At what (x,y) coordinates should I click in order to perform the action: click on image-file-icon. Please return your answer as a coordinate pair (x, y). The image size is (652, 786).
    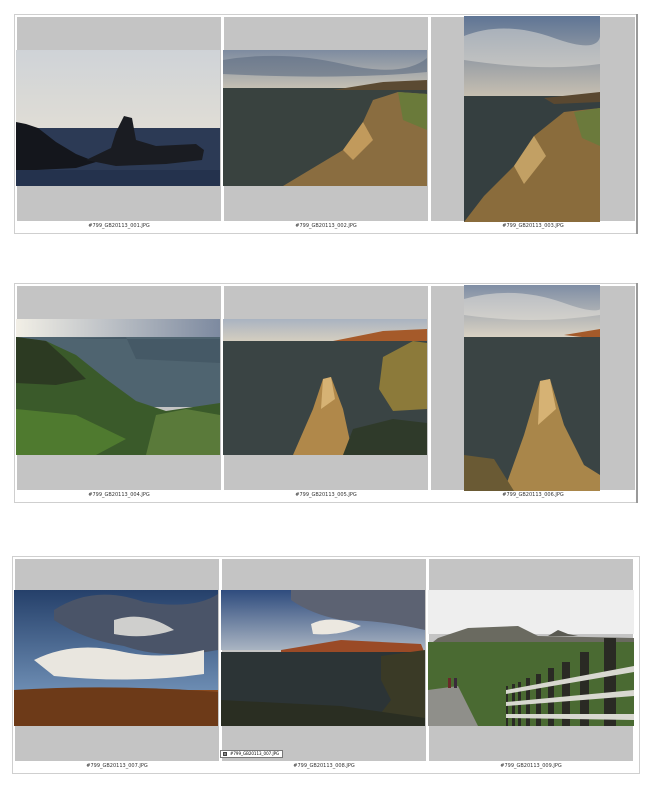
    Looking at the image, I should click on (225, 754).